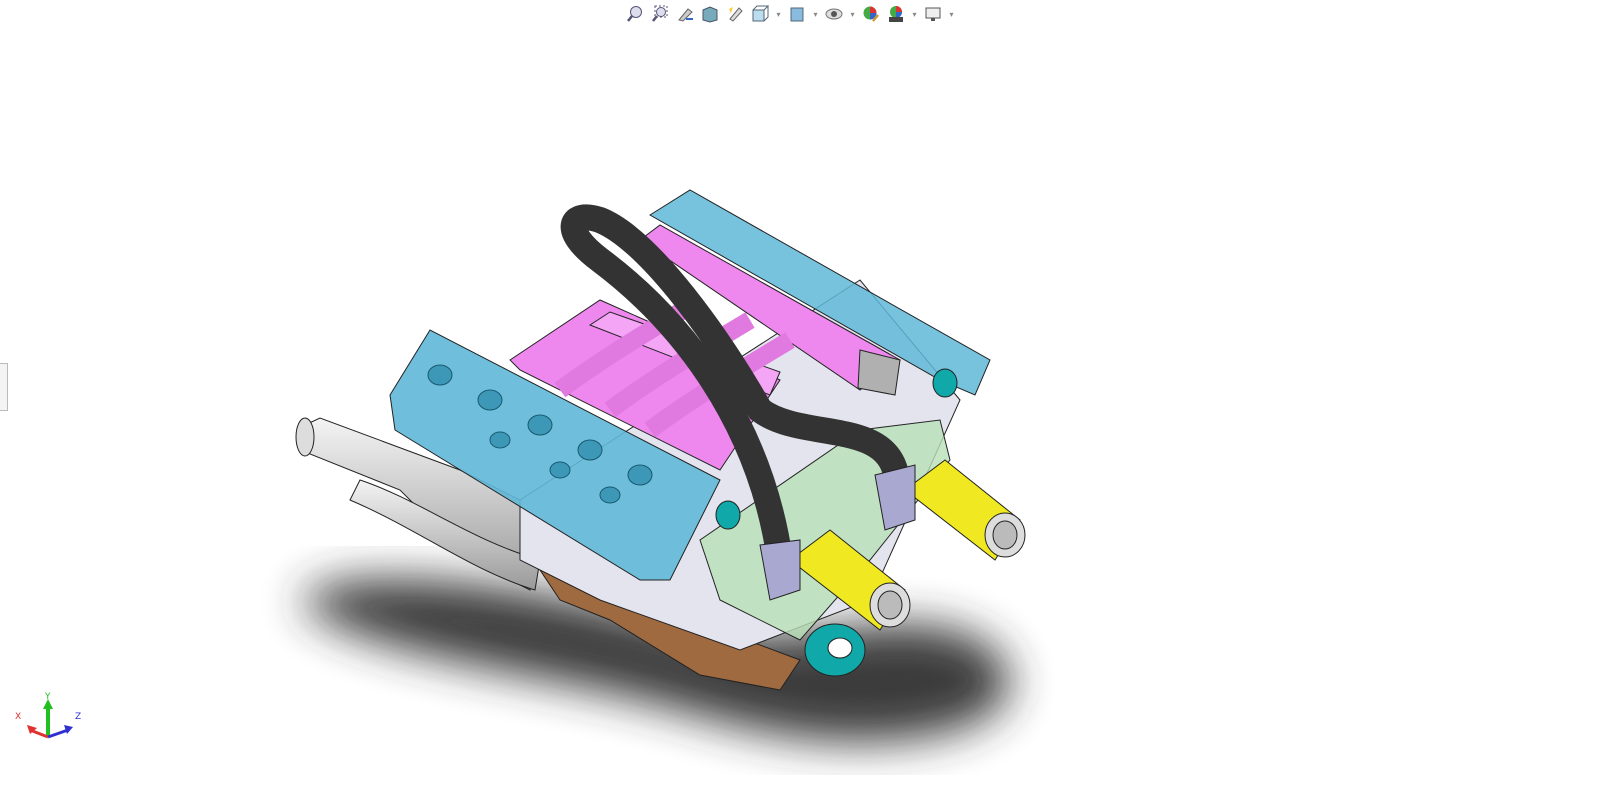  I want to click on z-axis-label: Z, so click(78, 717).